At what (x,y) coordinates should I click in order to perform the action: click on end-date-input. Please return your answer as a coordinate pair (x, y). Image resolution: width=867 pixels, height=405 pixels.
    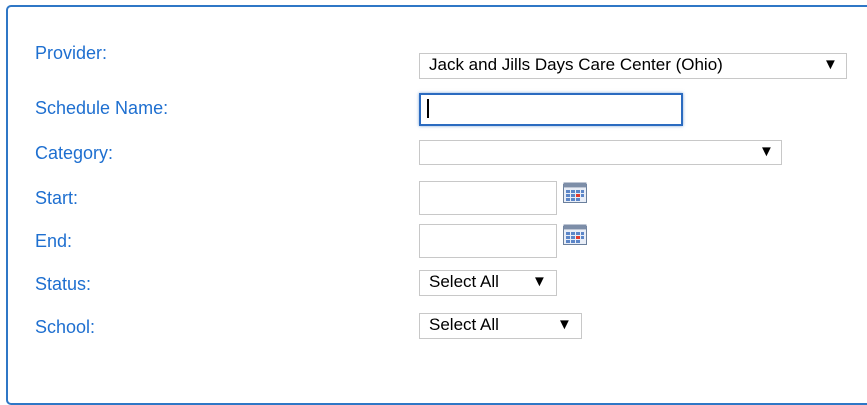
    Looking at the image, I should click on (488, 241).